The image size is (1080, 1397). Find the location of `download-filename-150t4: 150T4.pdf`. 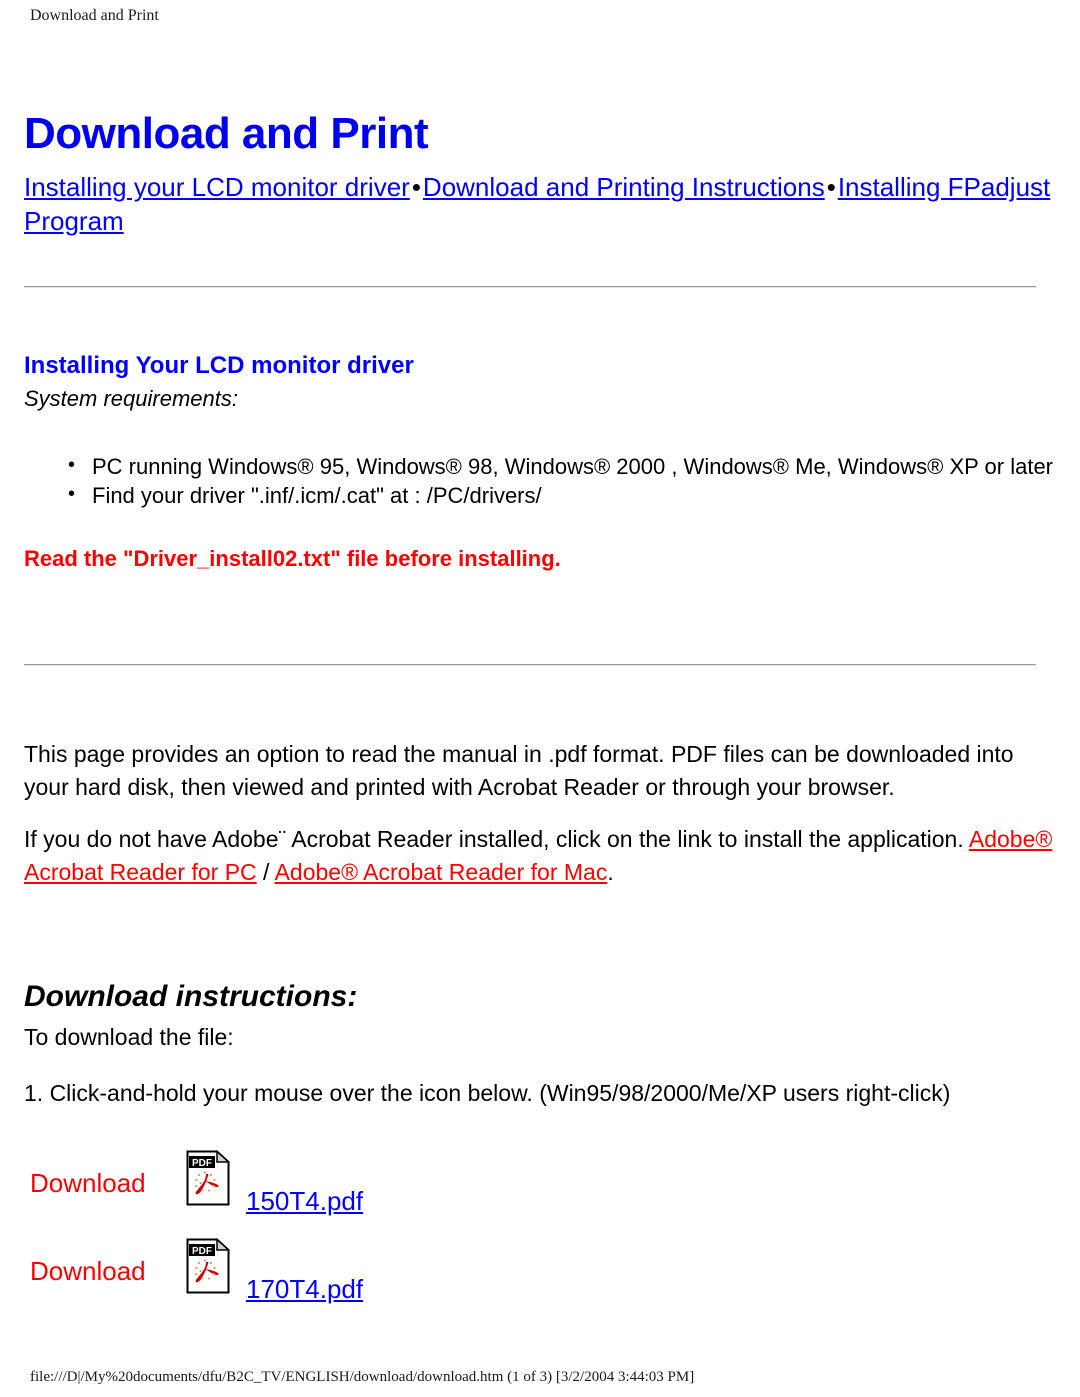

download-filename-150t4: 150T4.pdf is located at coordinates (304, 1201).